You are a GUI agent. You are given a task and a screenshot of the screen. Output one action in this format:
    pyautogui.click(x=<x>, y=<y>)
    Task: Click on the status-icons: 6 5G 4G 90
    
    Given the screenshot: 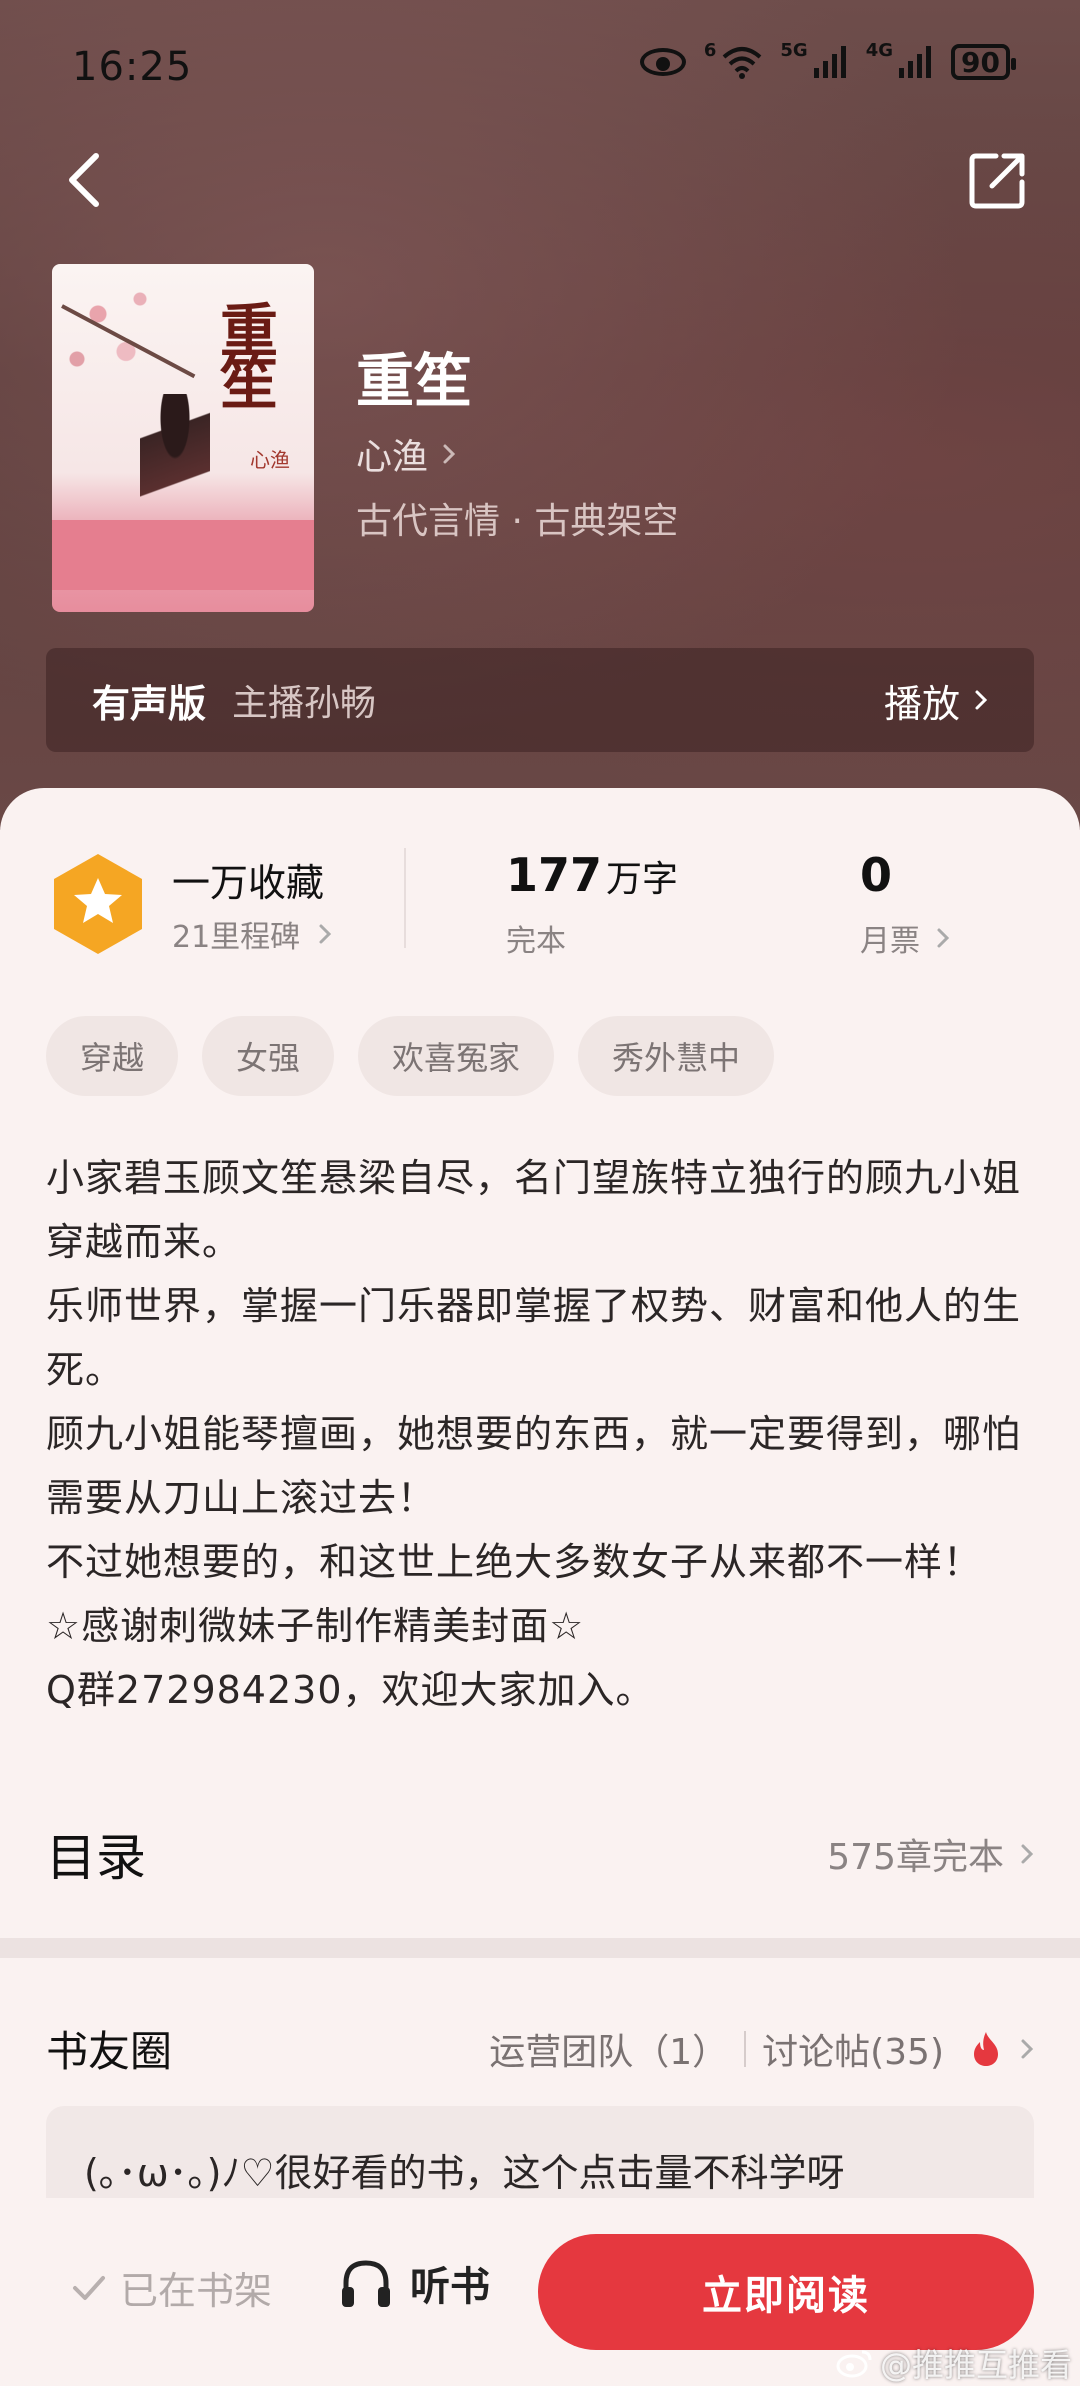 What is the action you would take?
    pyautogui.click(x=827, y=60)
    